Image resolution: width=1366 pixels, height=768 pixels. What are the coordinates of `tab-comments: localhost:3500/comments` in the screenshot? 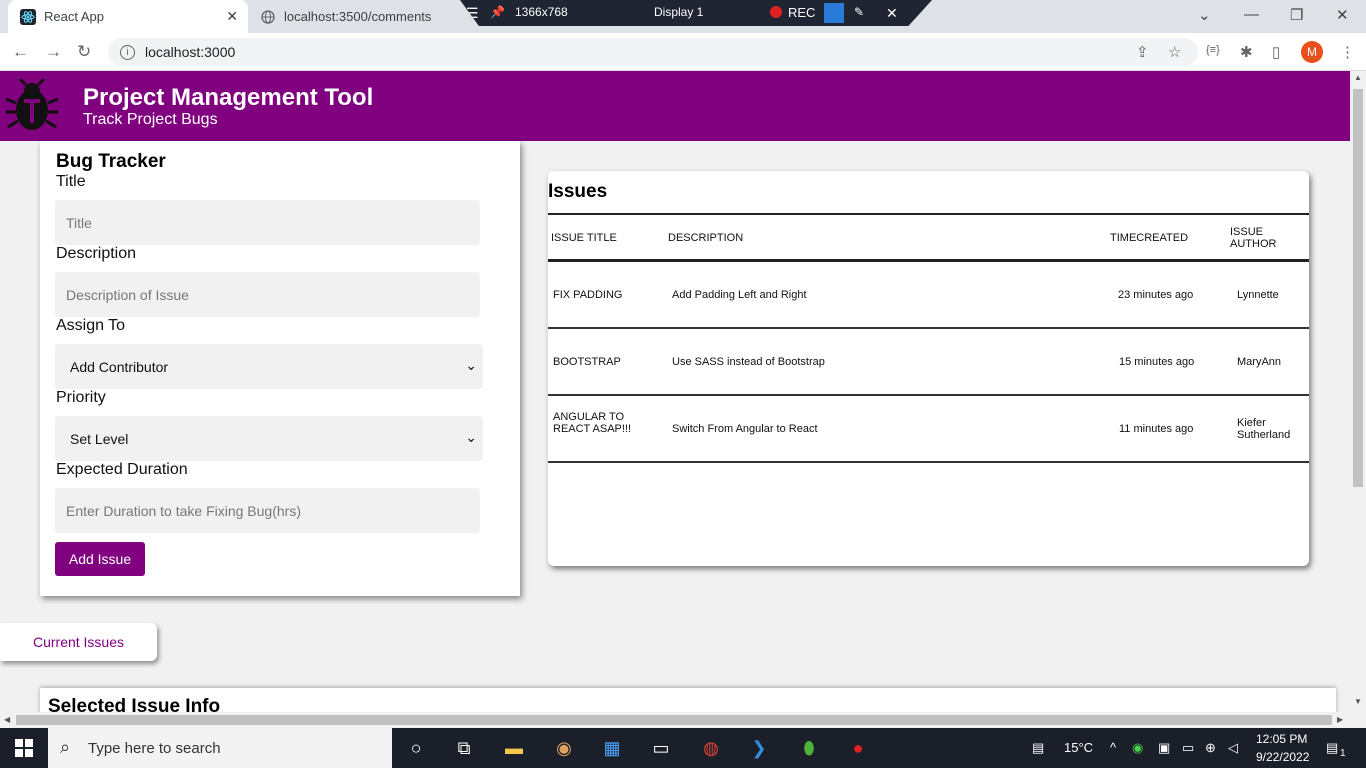 It's located at (355, 16).